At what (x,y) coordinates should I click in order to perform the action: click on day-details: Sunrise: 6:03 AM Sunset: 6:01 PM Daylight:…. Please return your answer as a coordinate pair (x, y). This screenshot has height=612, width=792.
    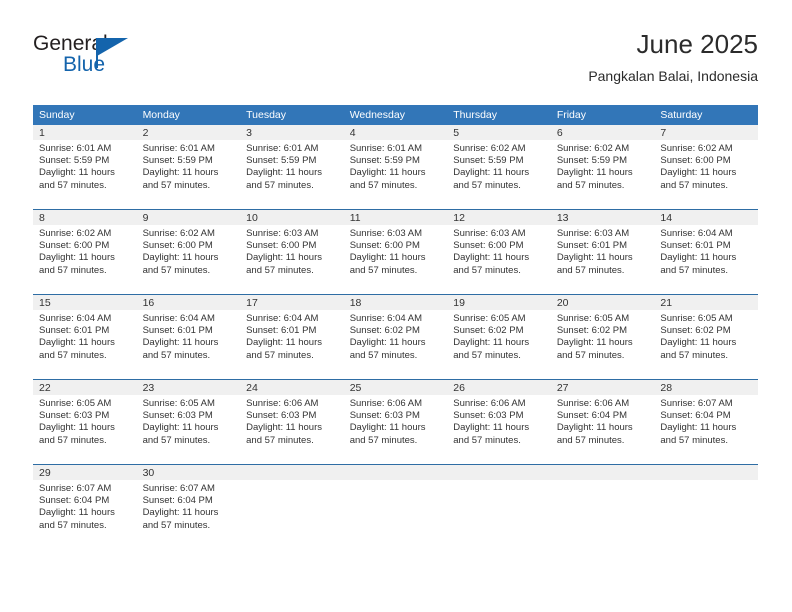
    Looking at the image, I should click on (603, 251).